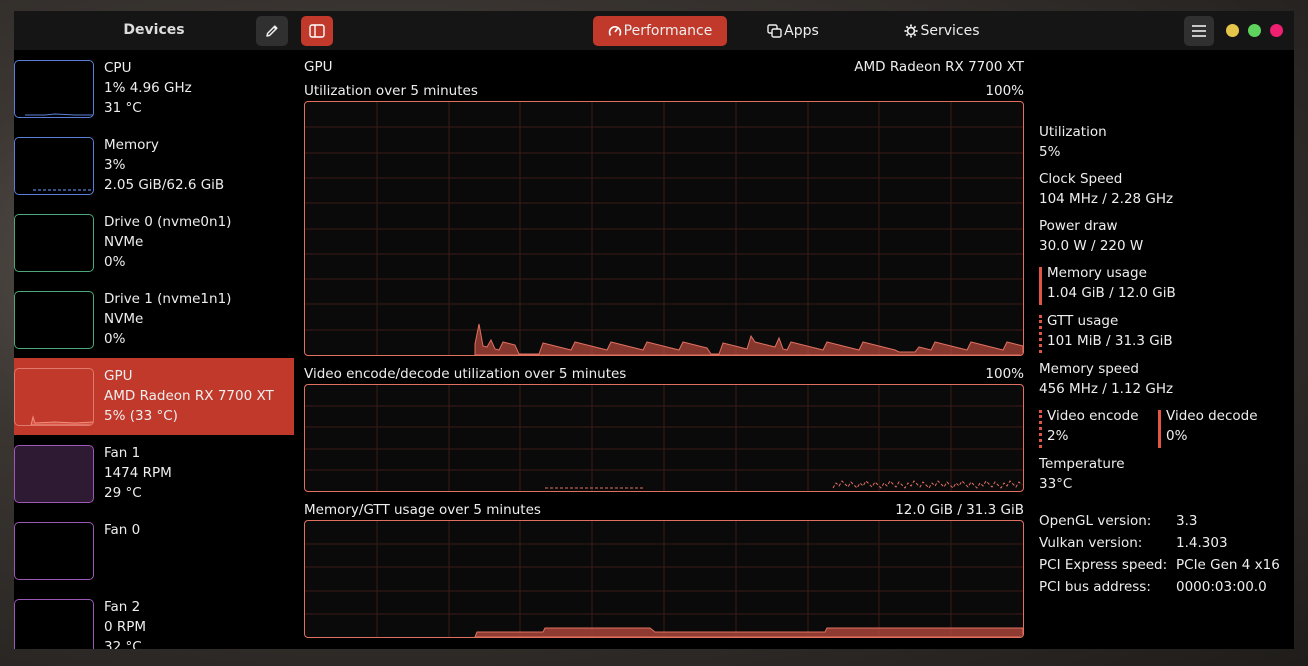 This screenshot has width=1308, height=666. I want to click on utilization-label: Utilization, so click(1073, 132).